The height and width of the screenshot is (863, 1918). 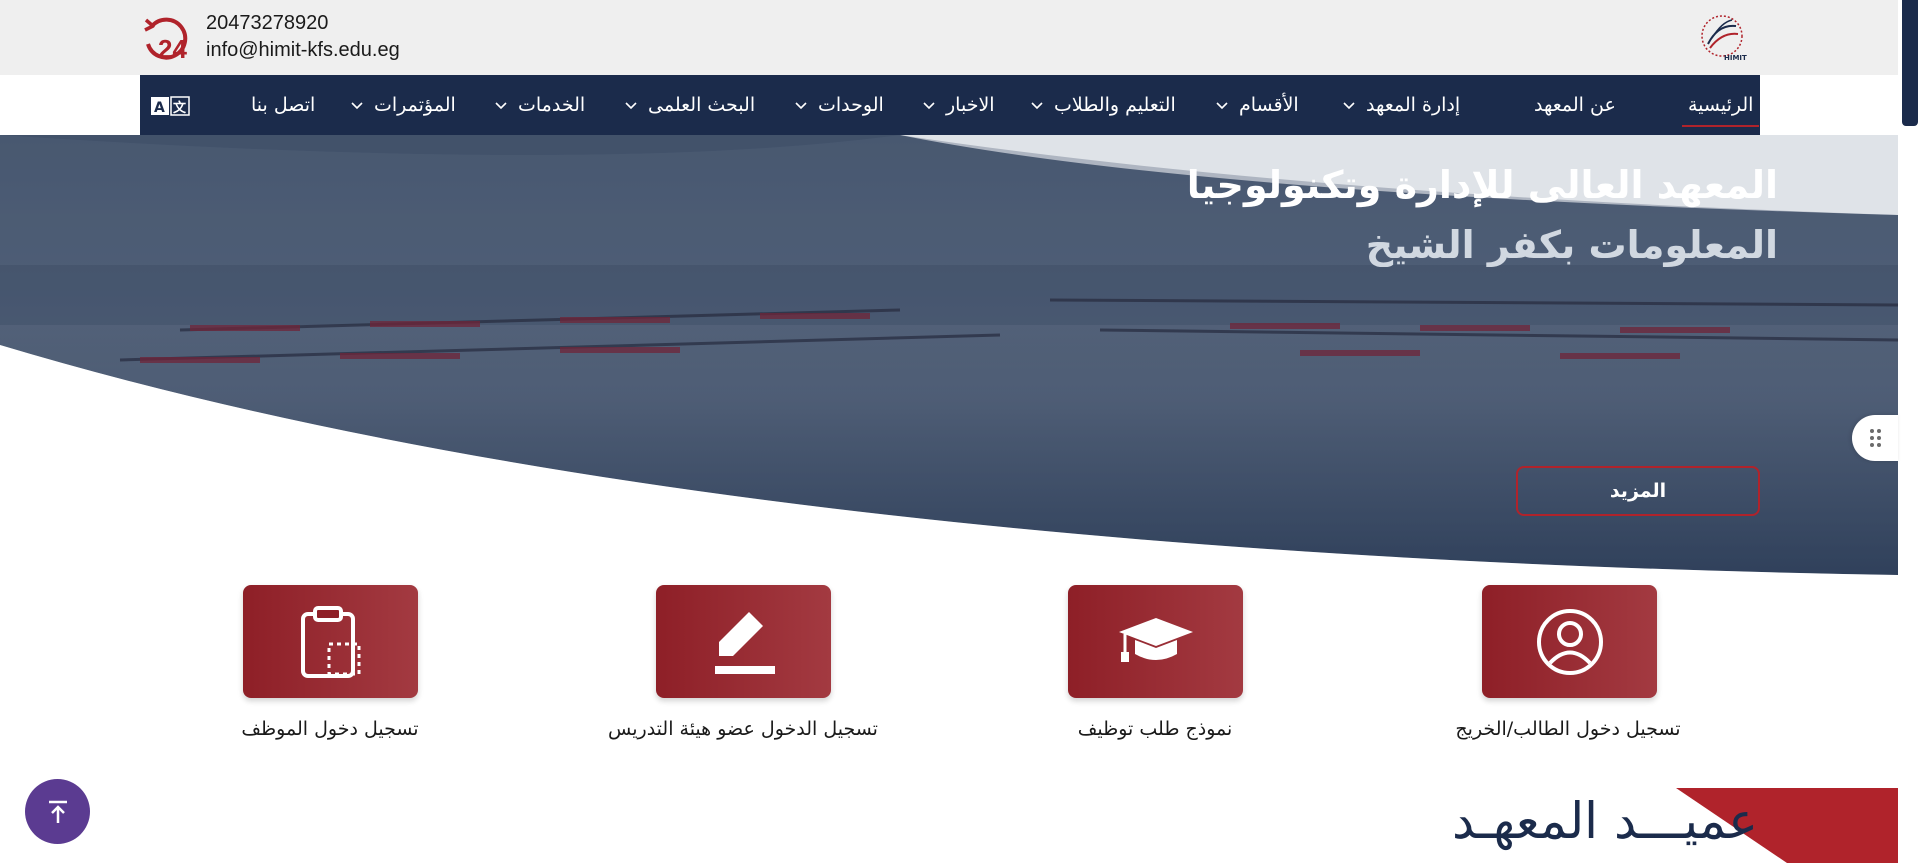 I want to click on nav-item-home: الرئيسية, so click(x=1720, y=105).